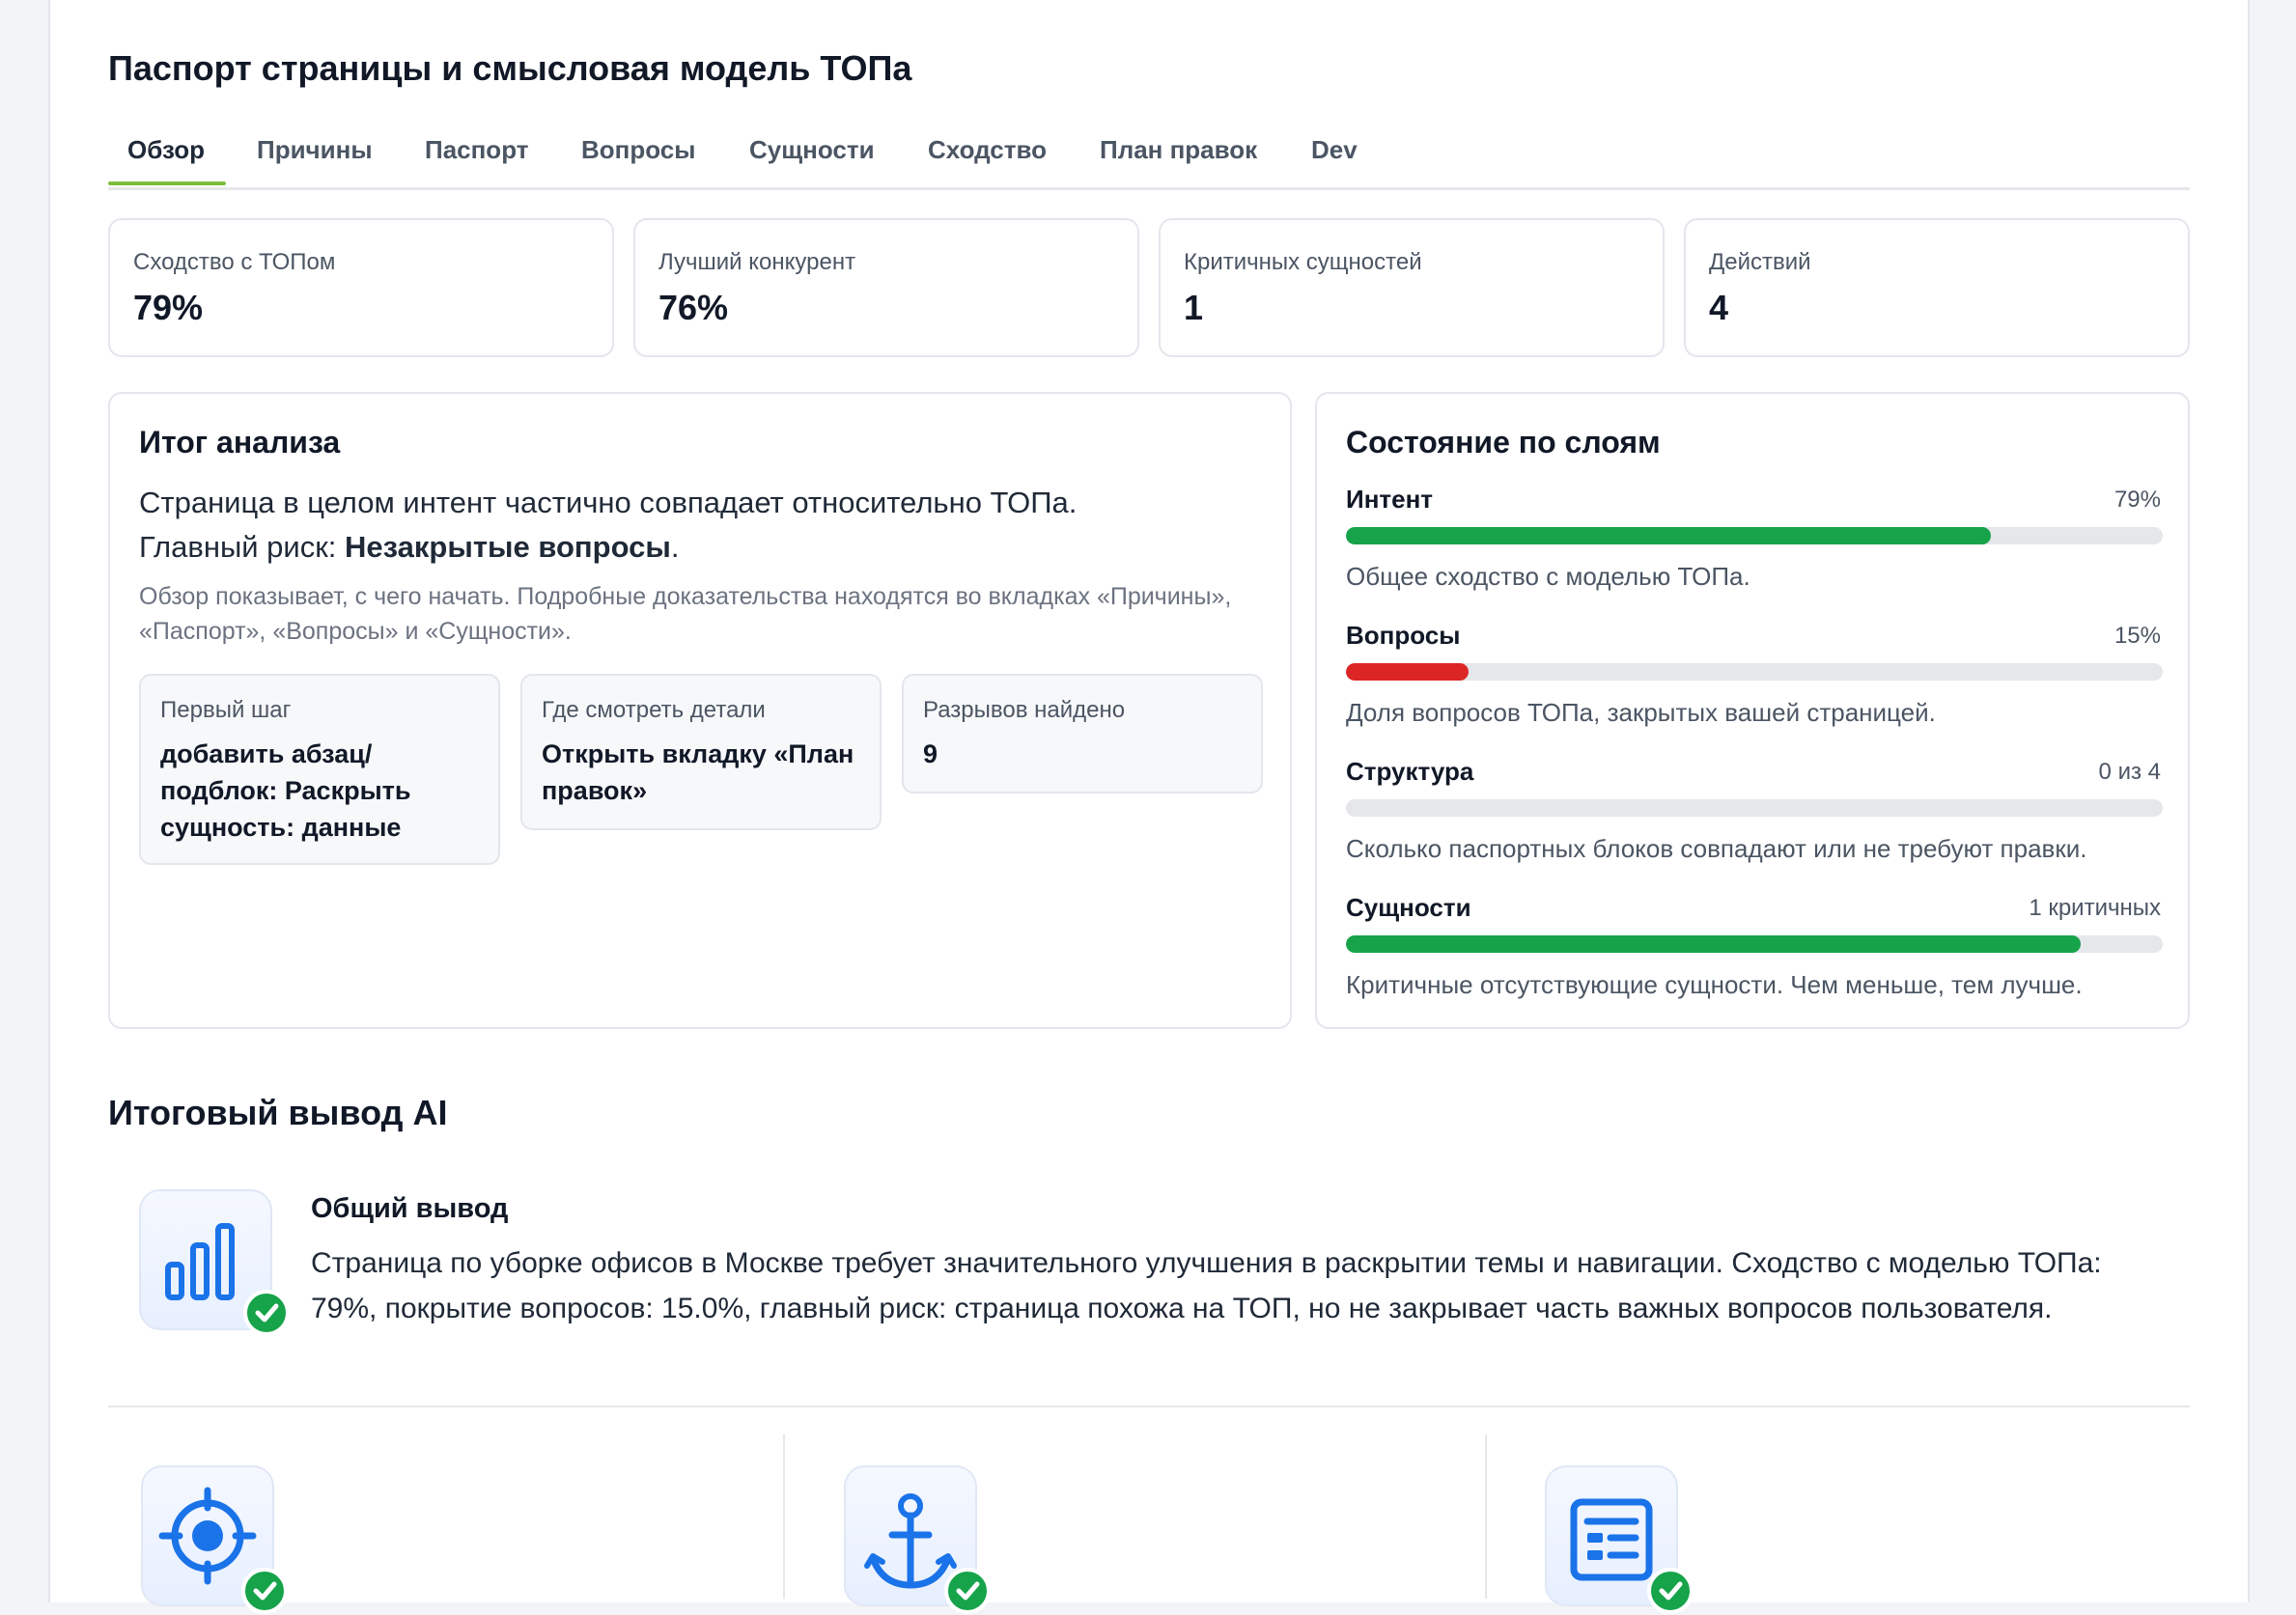 The height and width of the screenshot is (1615, 2296). Describe the element at coordinates (315, 150) in the screenshot. I see `tab-reasons: Причины` at that location.